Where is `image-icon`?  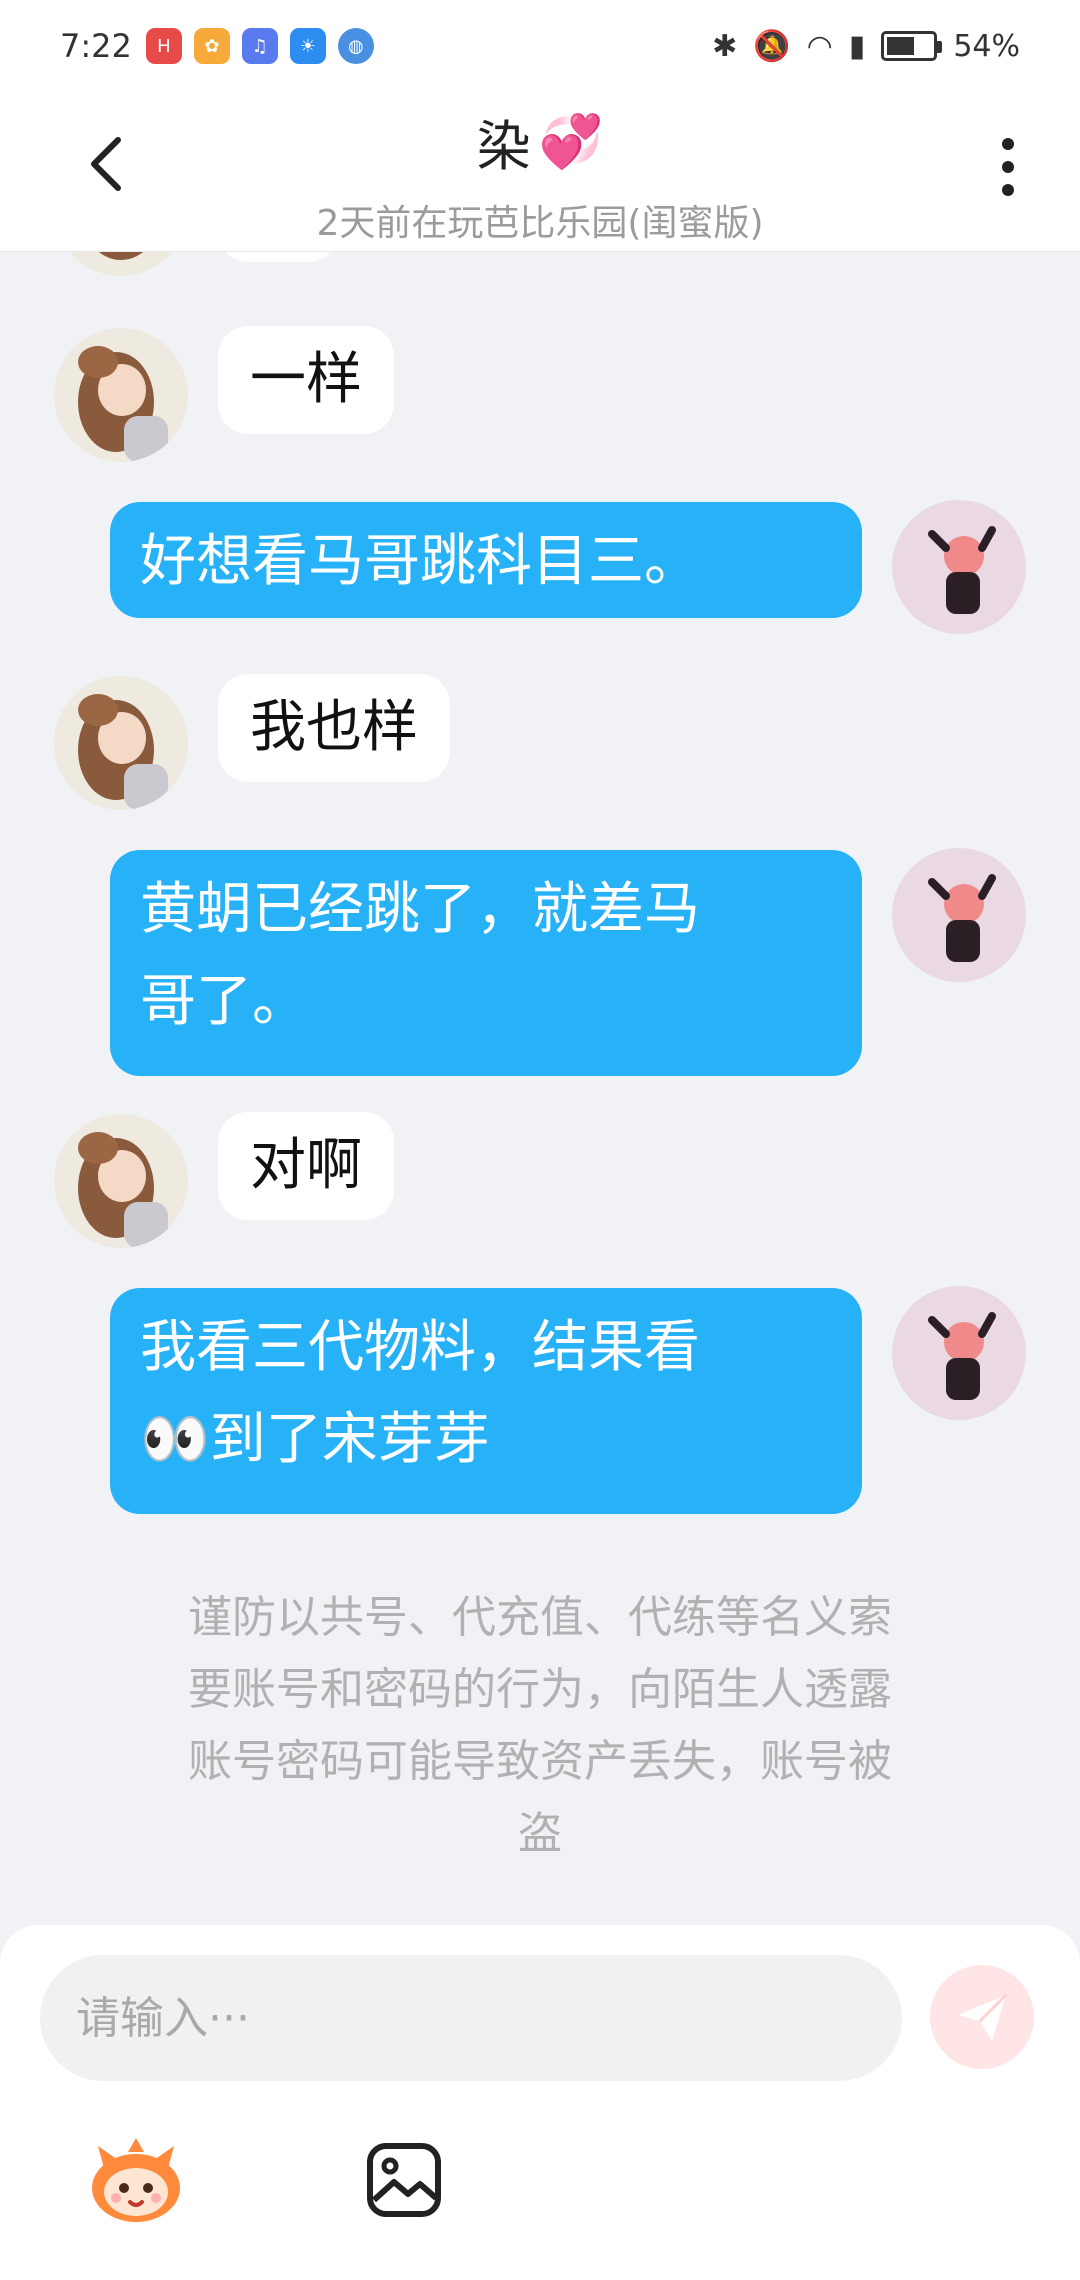 image-icon is located at coordinates (404, 2180).